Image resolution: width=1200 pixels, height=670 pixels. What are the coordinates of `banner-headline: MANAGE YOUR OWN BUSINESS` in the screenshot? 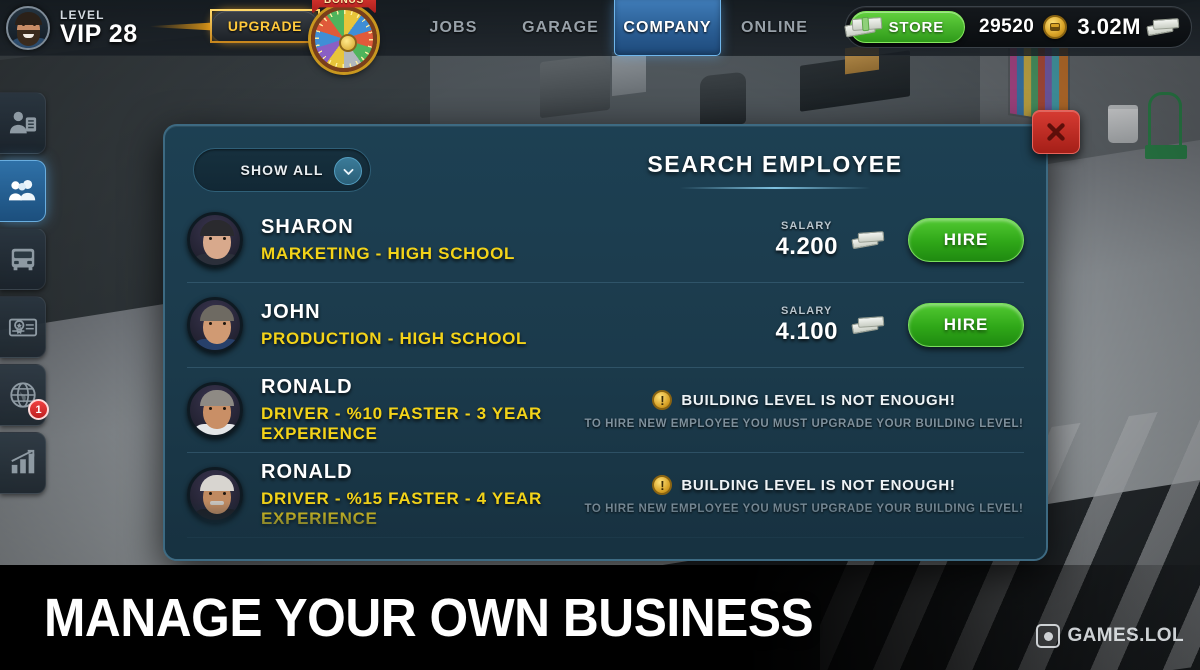 It's located at (429, 618).